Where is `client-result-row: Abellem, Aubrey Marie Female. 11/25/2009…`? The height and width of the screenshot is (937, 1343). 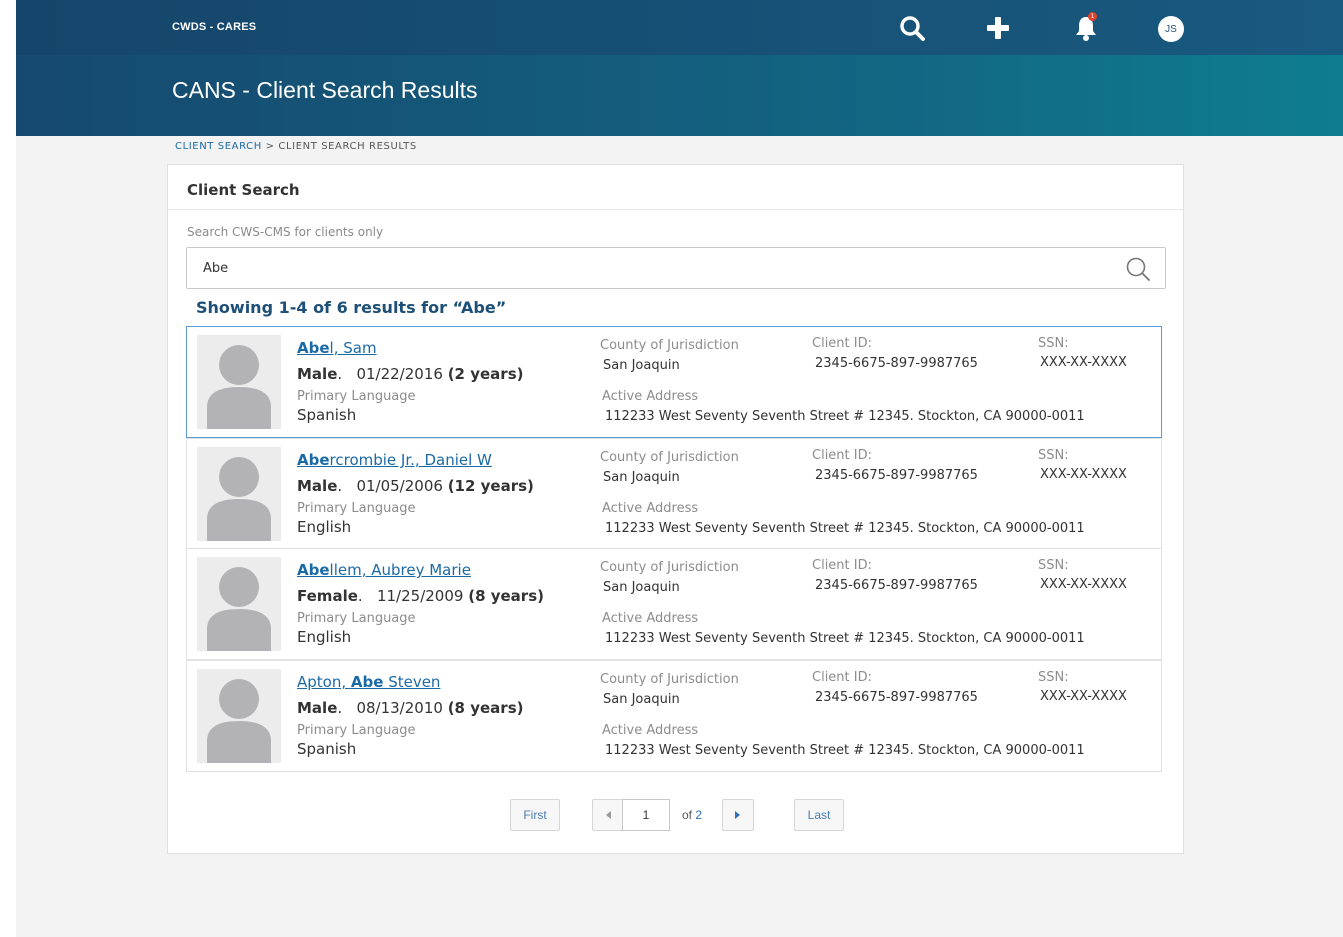 client-result-row: Abellem, Aubrey Marie Female. 11/25/2009… is located at coordinates (674, 604).